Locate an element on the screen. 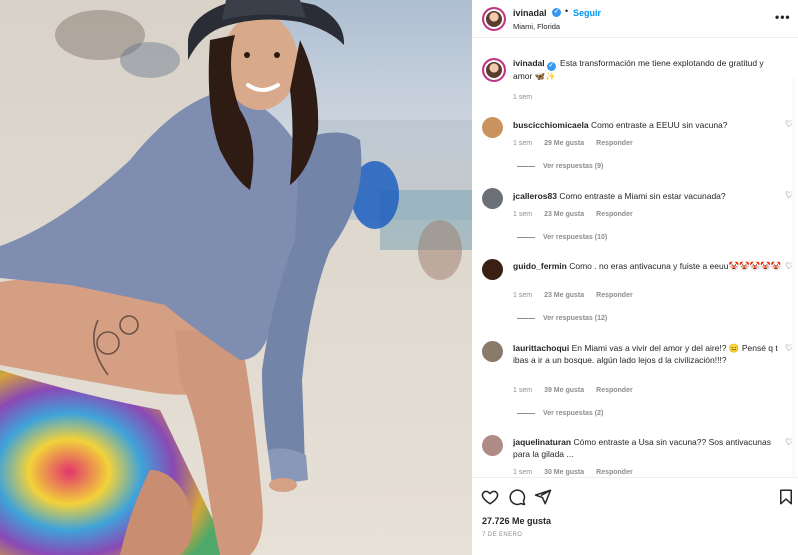 The image size is (798, 555). commenter-username: laurittachoqui is located at coordinates (541, 348).